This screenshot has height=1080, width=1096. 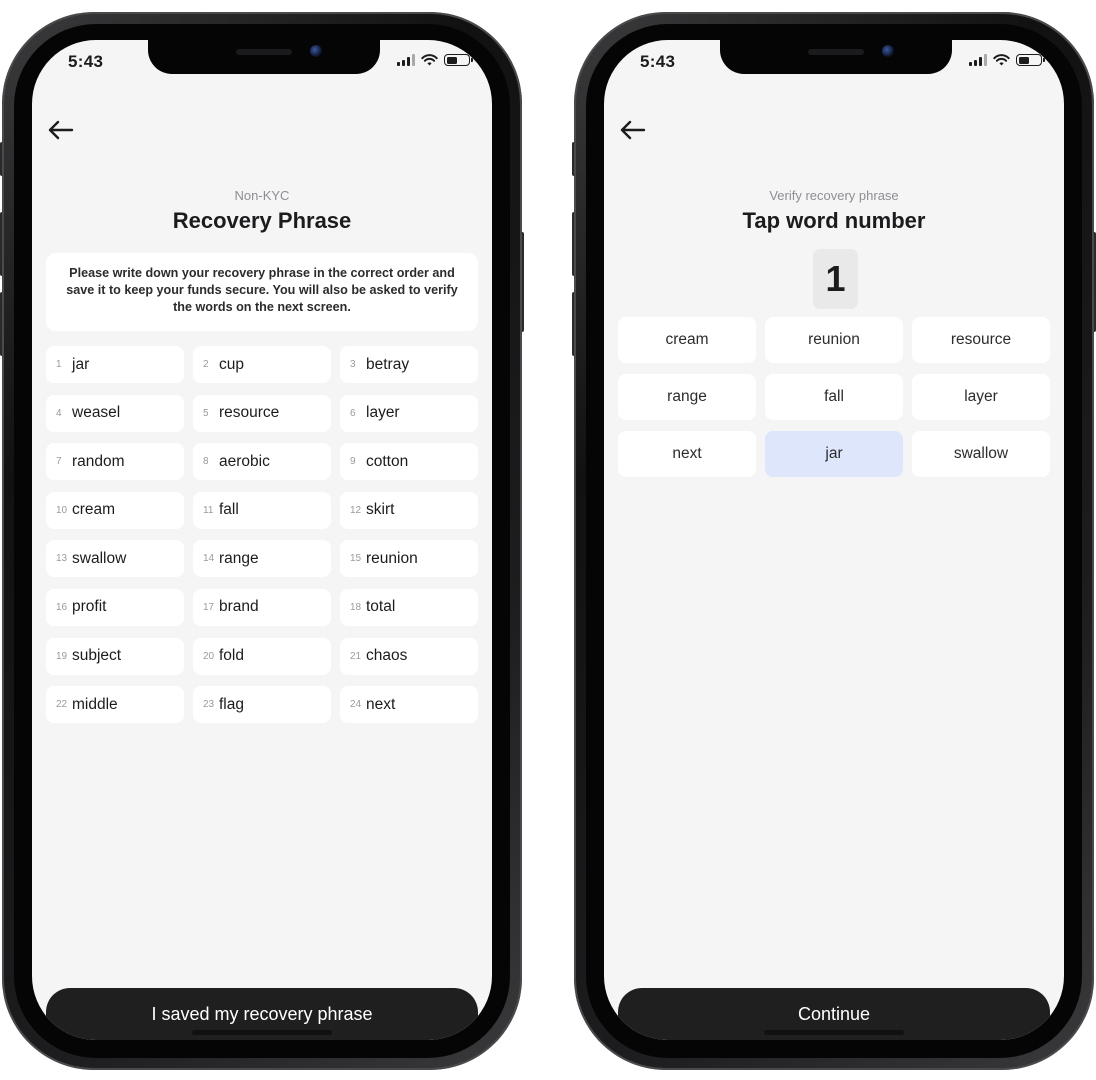 What do you see at coordinates (687, 397) in the screenshot?
I see `word-choice-button: range` at bounding box center [687, 397].